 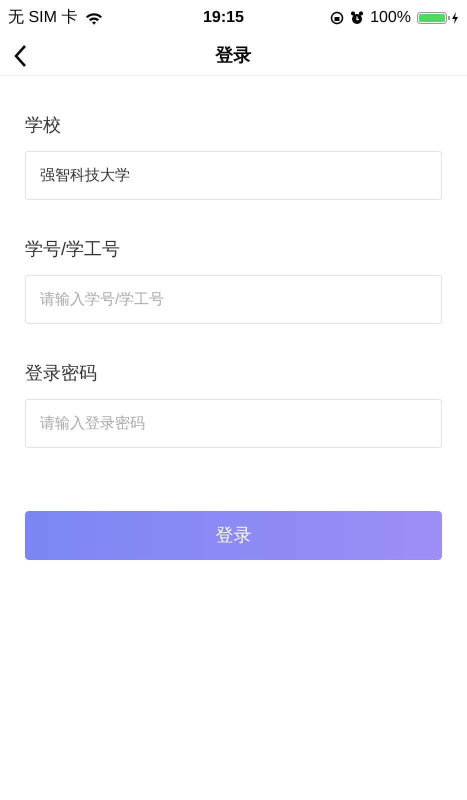 What do you see at coordinates (357, 18) in the screenshot?
I see `alarm-clock-icon` at bounding box center [357, 18].